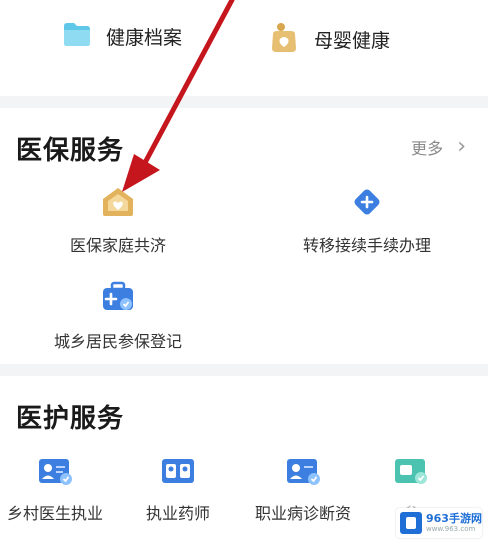 This screenshot has height=544, width=488. I want to click on family-mutual-aid-item: 医保家庭共济, so click(118, 221).